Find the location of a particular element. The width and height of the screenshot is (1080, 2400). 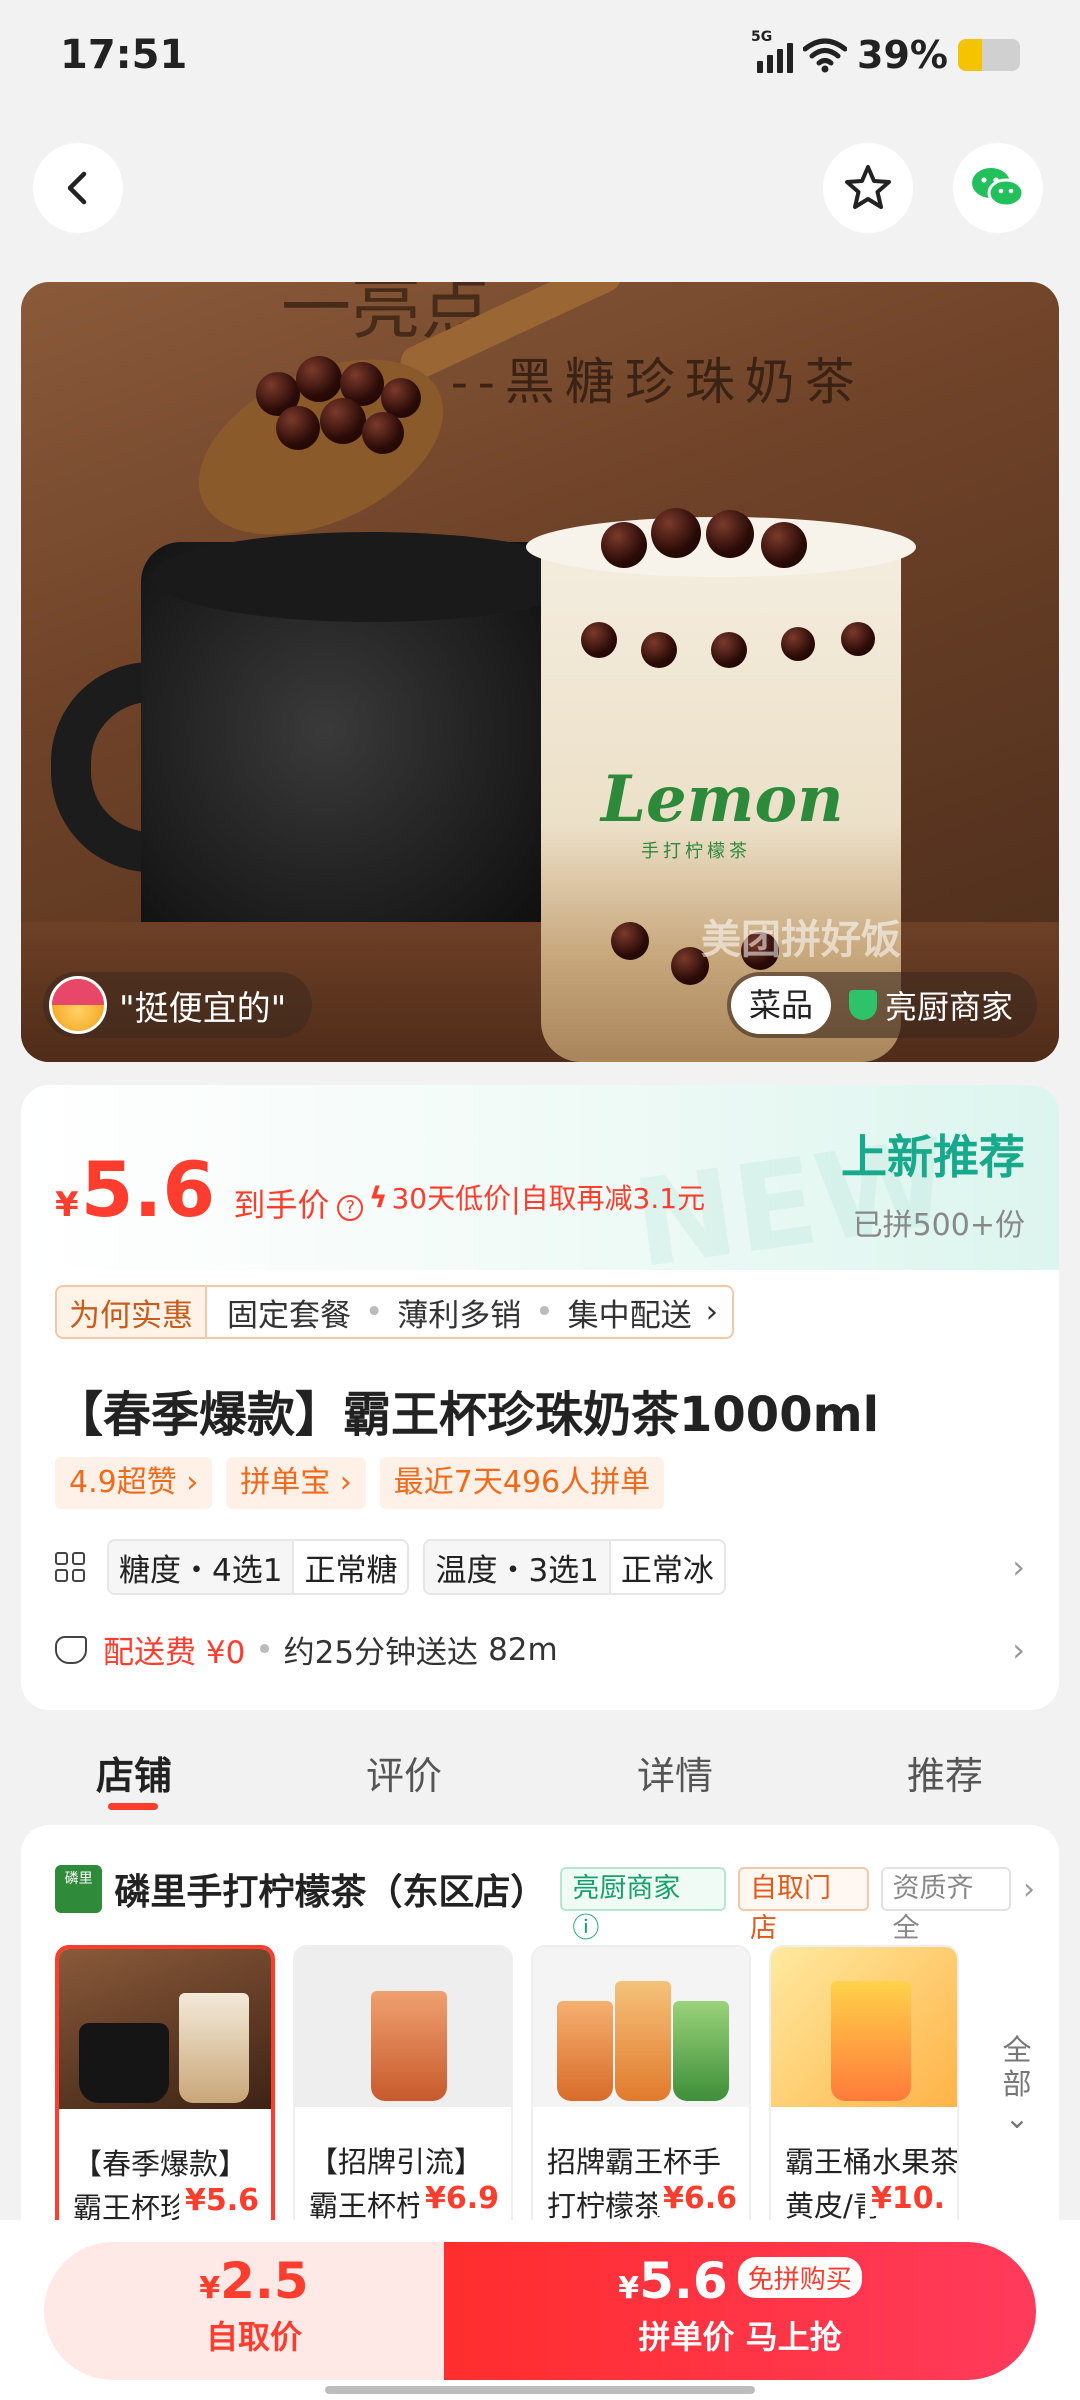

promo-text: 30天低价|自取再减3.1元 is located at coordinates (548, 1198).